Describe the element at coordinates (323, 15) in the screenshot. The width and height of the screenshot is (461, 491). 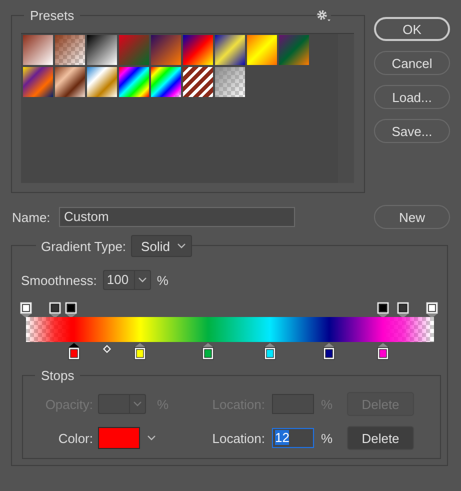
I see `settings-icon` at that location.